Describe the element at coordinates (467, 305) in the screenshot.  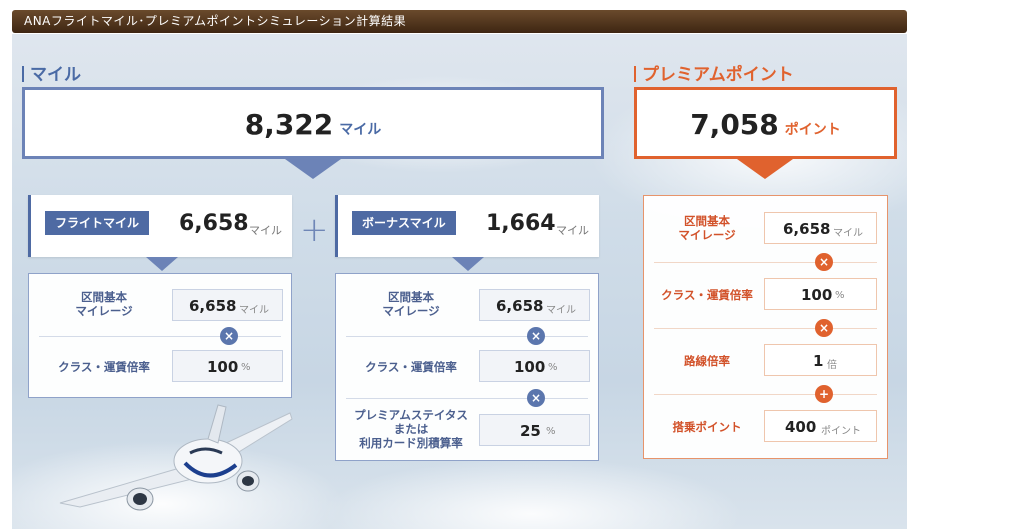
I see `bonus-row-base-mileage: 区間基本 マイレージ 6,658 マイル` at that location.